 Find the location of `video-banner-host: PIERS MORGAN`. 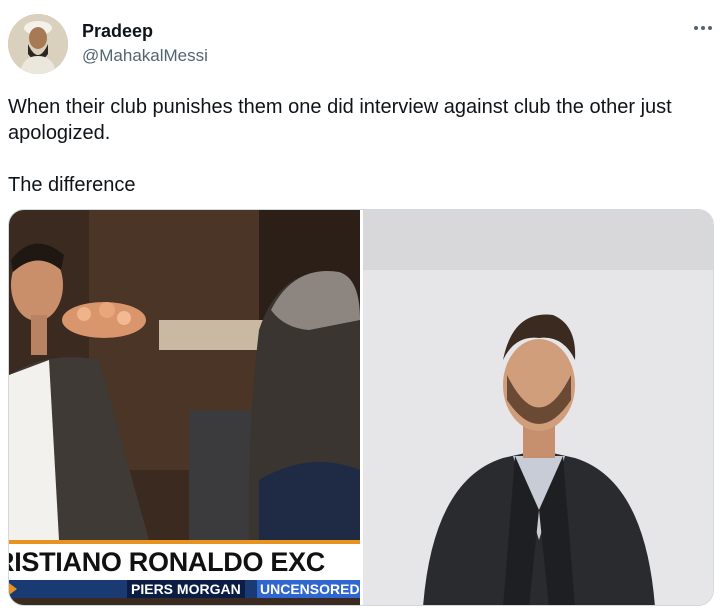

video-banner-host: PIERS MORGAN is located at coordinates (186, 589).